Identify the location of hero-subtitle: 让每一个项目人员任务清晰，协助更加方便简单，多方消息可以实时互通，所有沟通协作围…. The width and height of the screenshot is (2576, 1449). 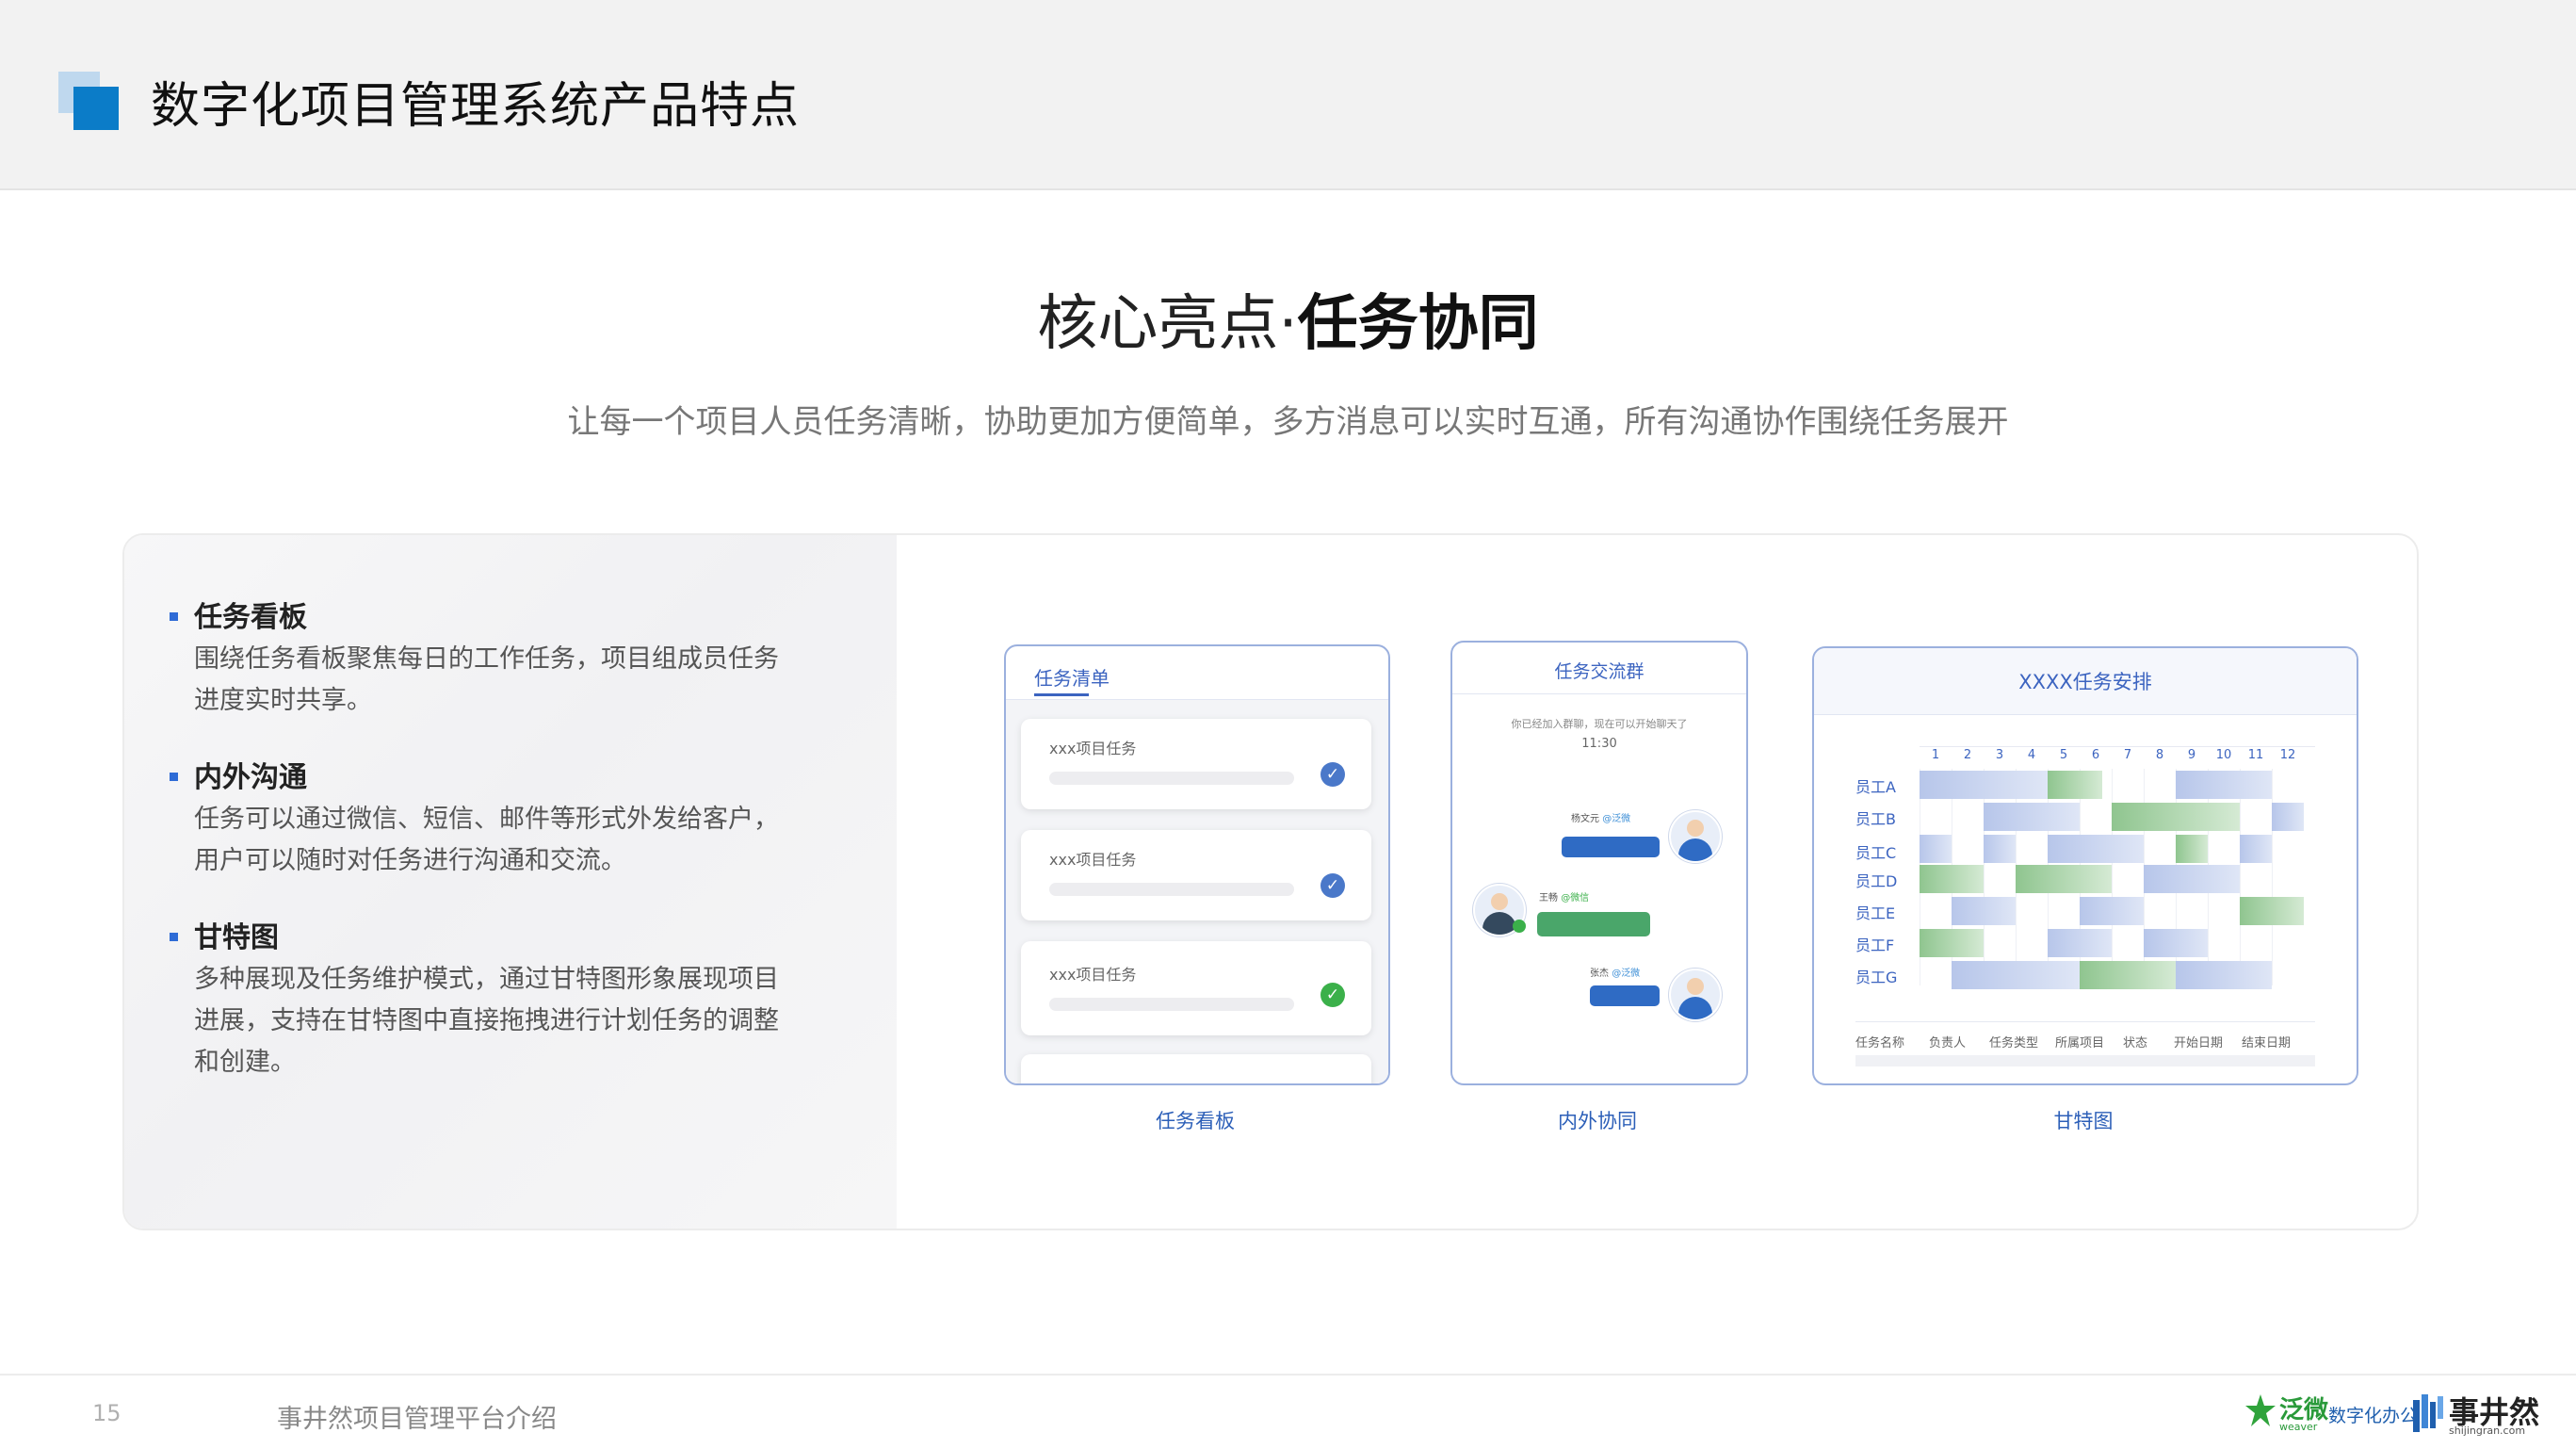
(1288, 422).